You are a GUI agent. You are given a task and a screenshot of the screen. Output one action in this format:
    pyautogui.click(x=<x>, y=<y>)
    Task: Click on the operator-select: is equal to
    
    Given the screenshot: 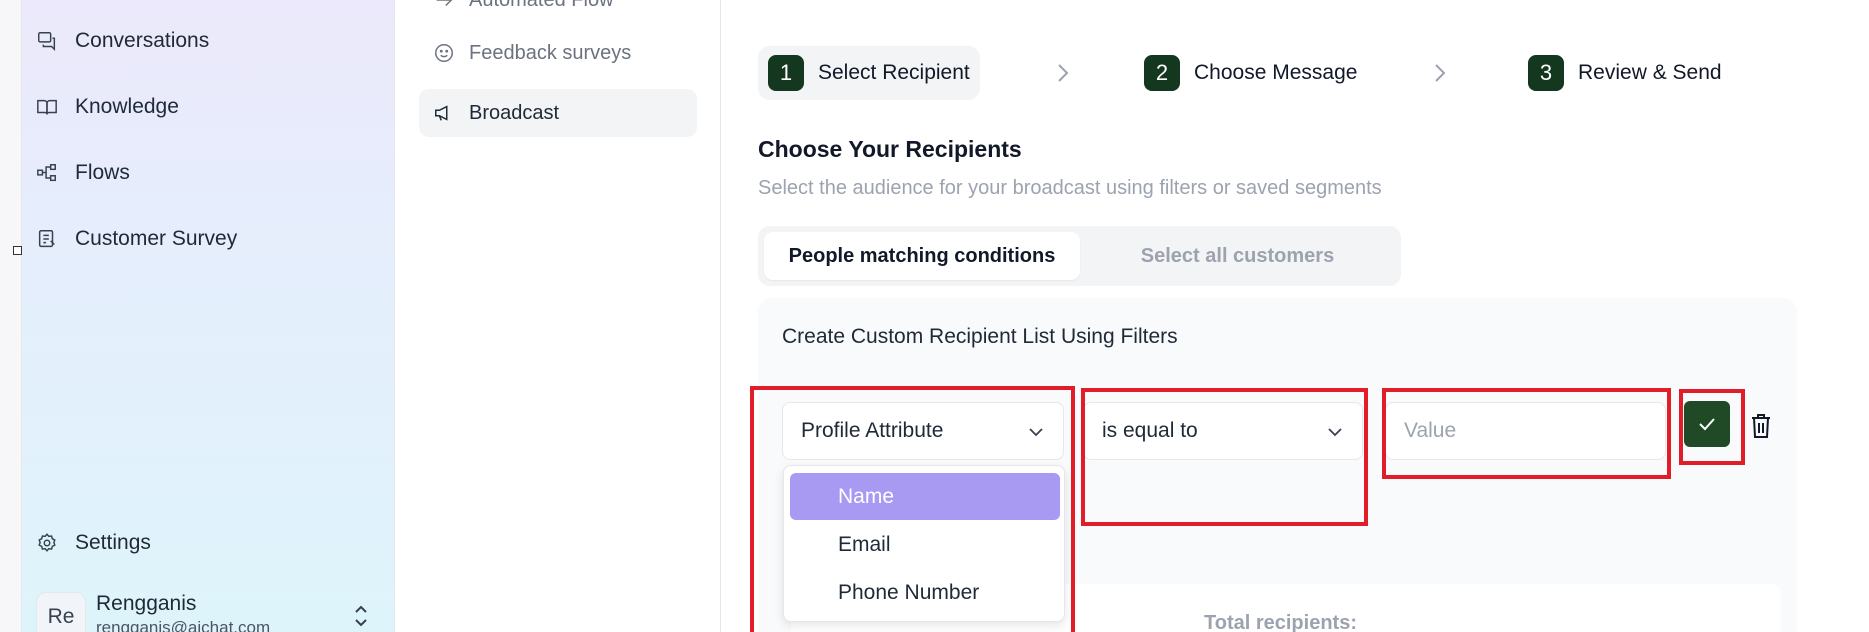 What is the action you would take?
    pyautogui.click(x=1223, y=431)
    